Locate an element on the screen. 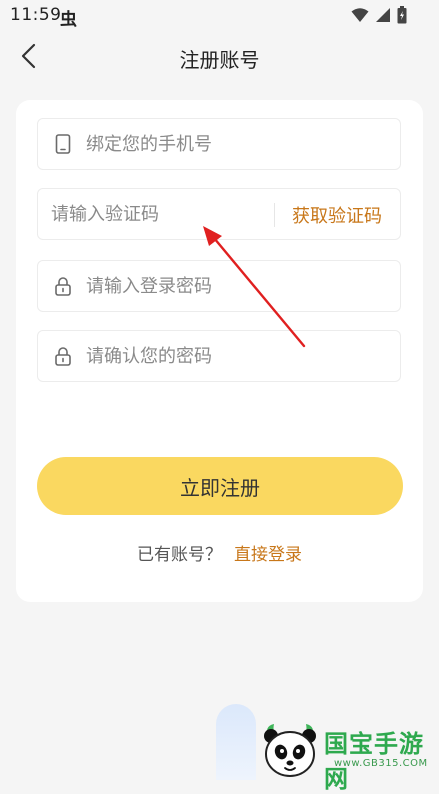 The width and height of the screenshot is (439, 794). wifi-icon is located at coordinates (360, 15).